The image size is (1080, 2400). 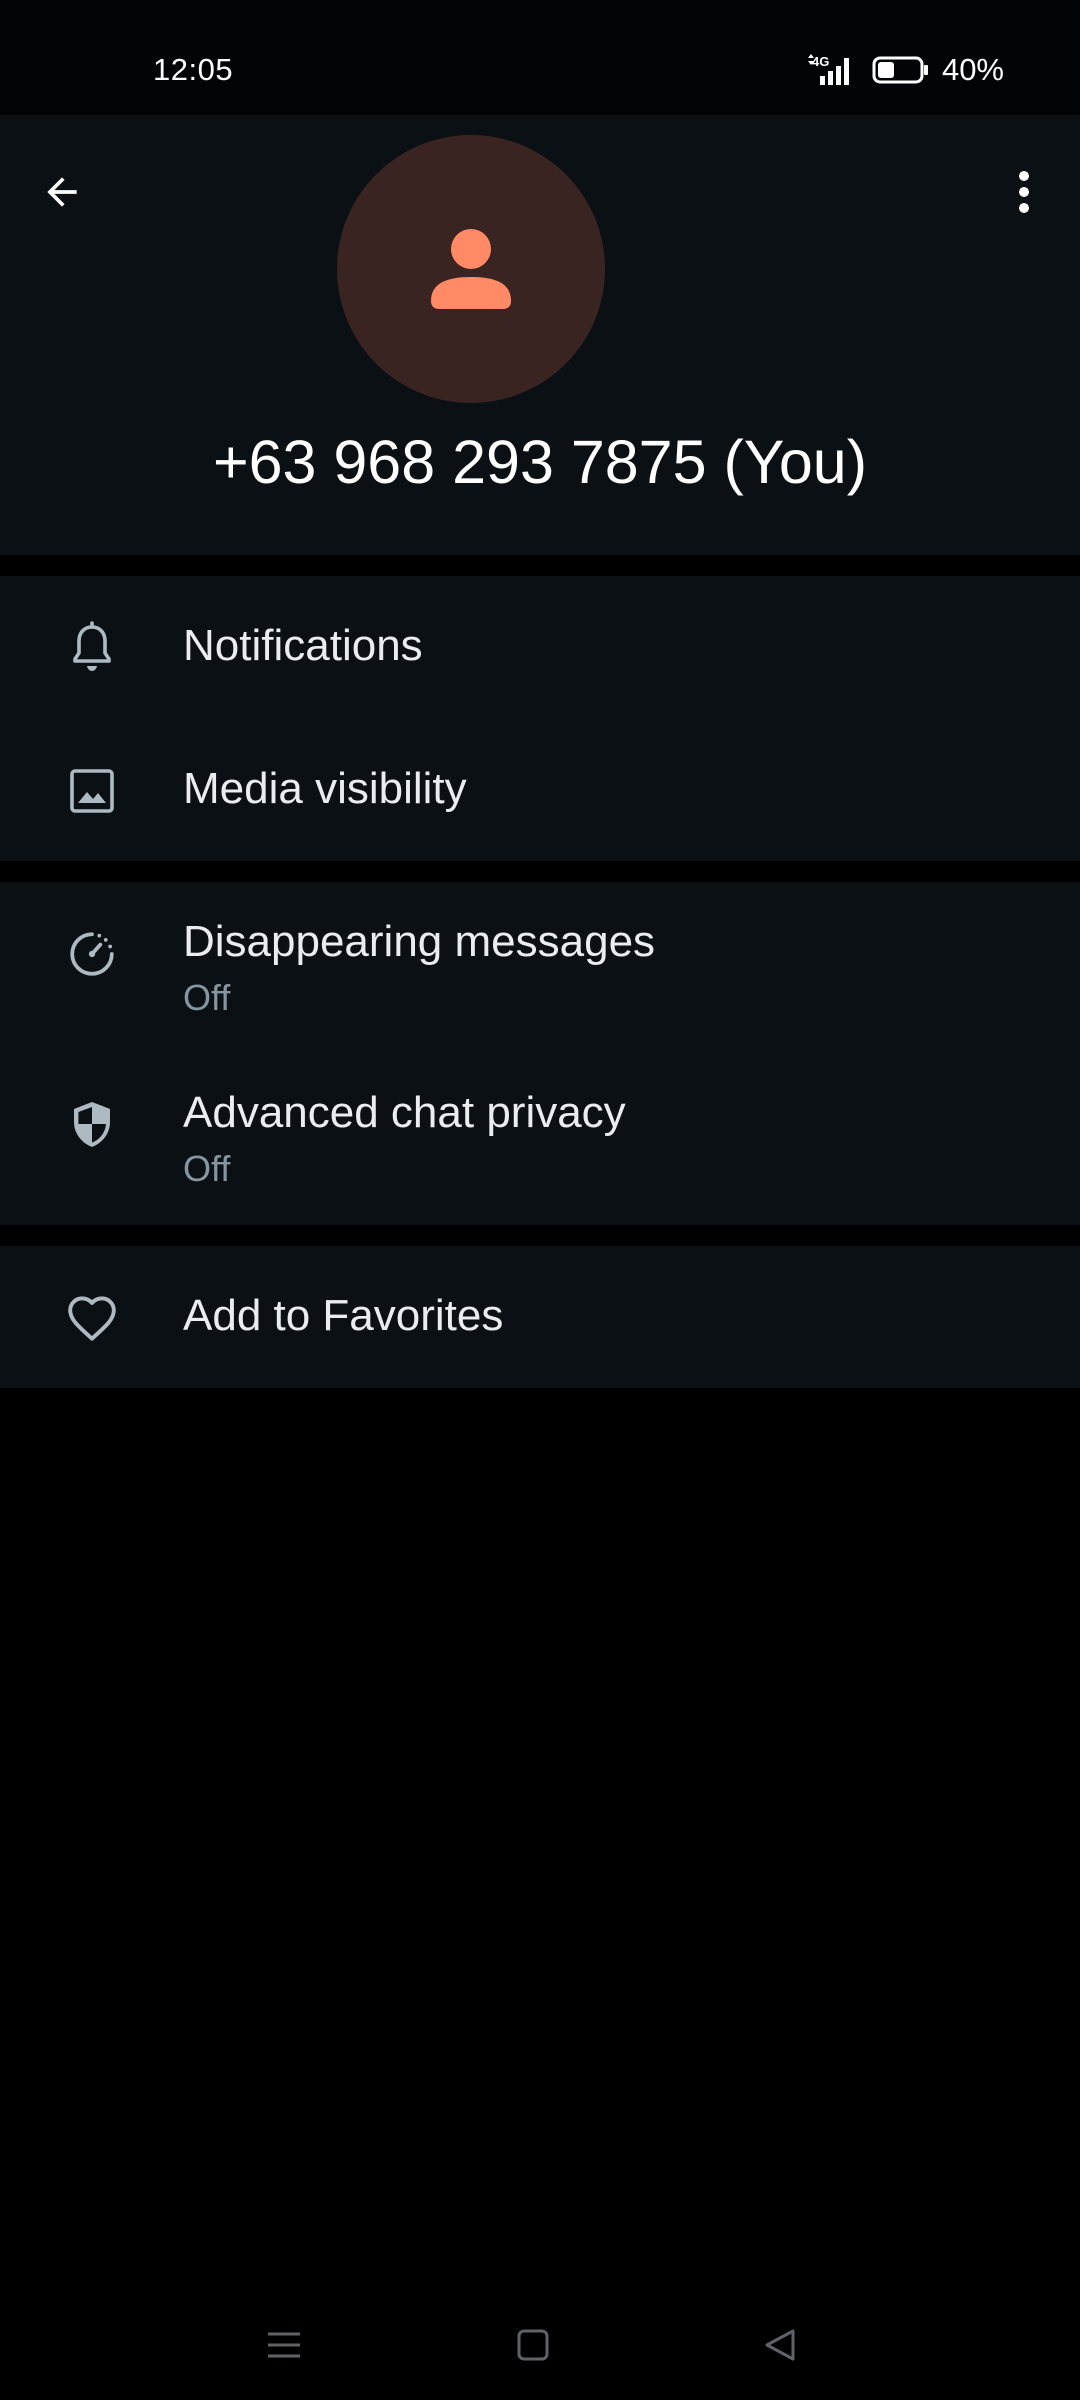 I want to click on more-options-button, so click(x=1024, y=192).